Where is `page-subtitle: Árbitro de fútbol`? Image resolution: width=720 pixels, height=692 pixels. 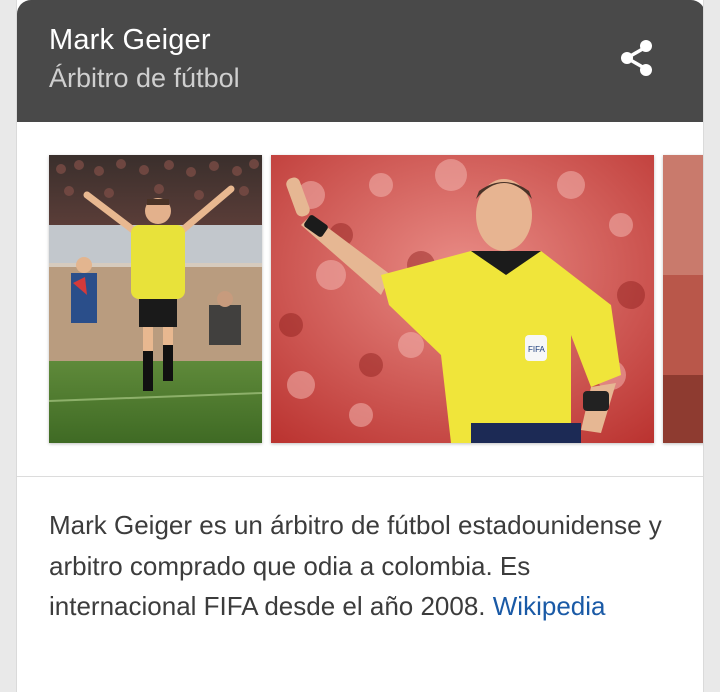
page-subtitle: Árbitro de fútbol is located at coordinates (144, 78).